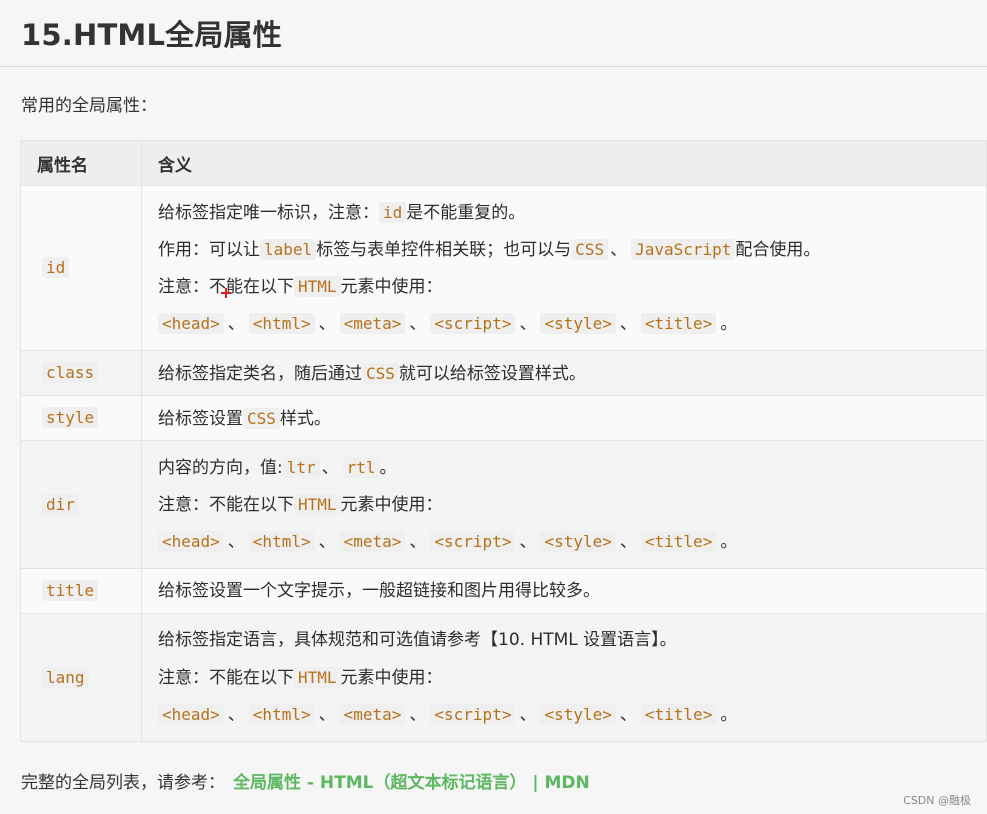  I want to click on attr-name-cell: class, so click(81, 373).